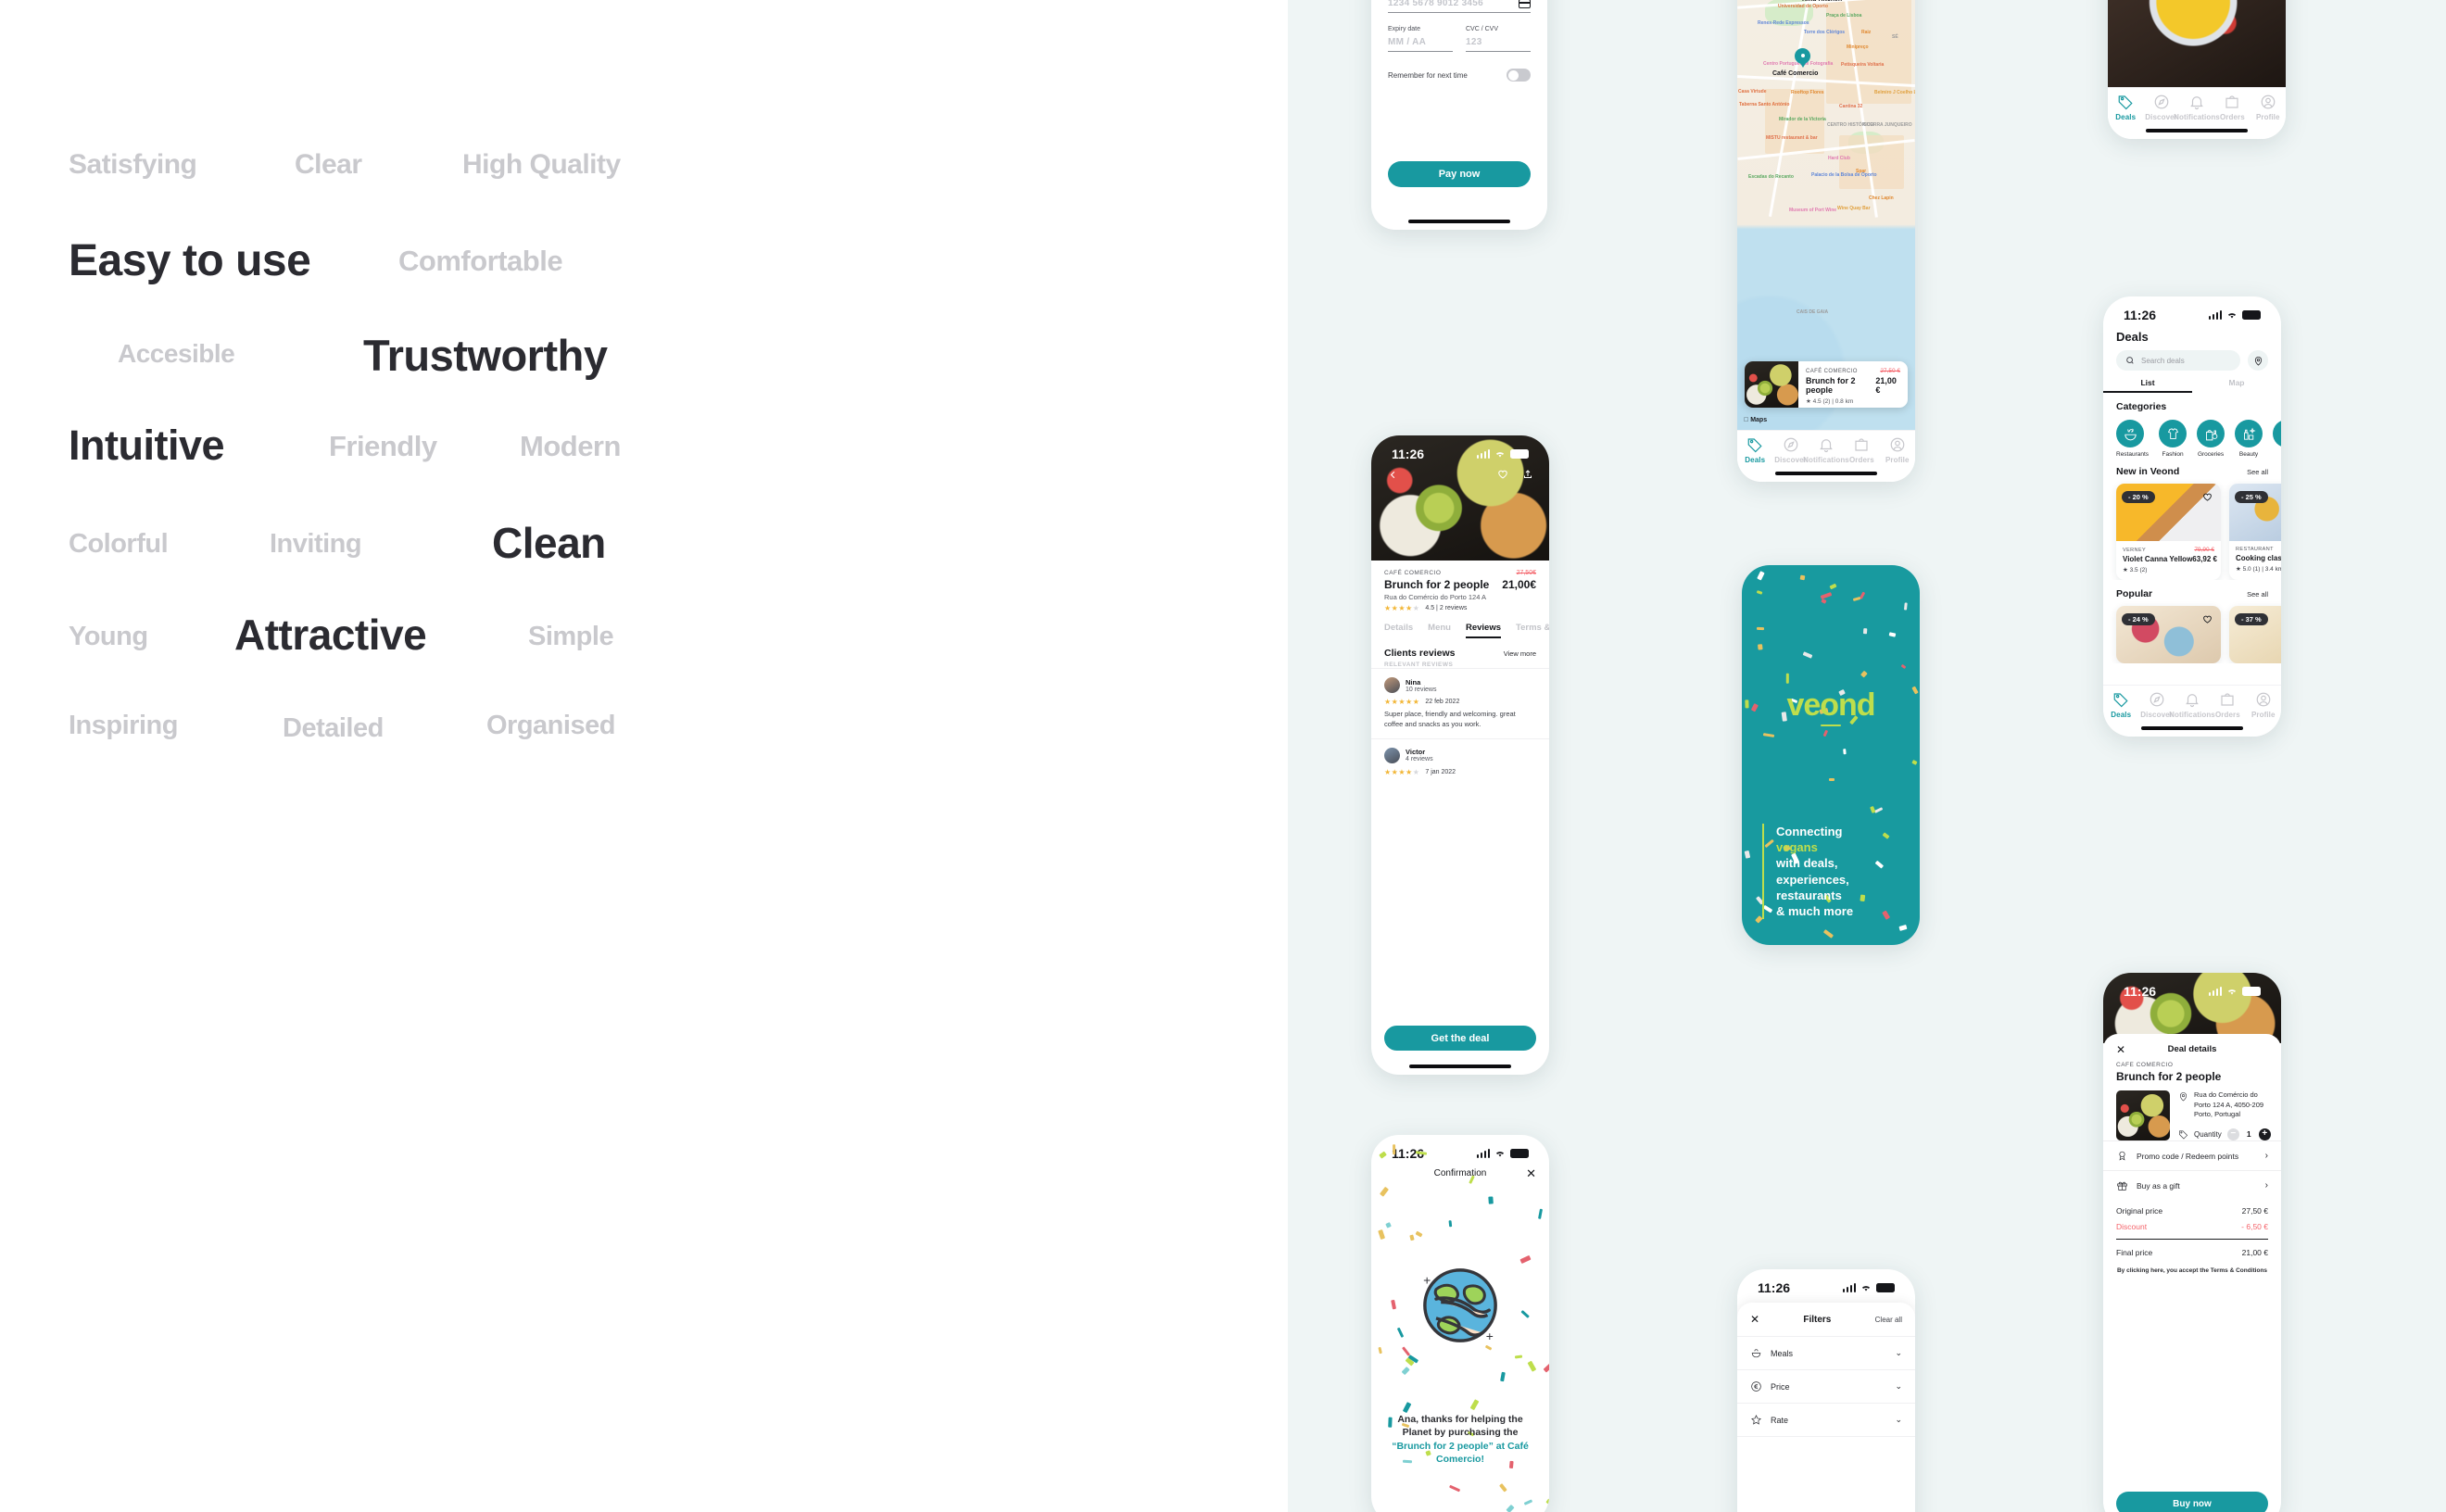 The height and width of the screenshot is (1512, 2446). Describe the element at coordinates (2257, 472) in the screenshot. I see `new-see-all-link: See all` at that location.